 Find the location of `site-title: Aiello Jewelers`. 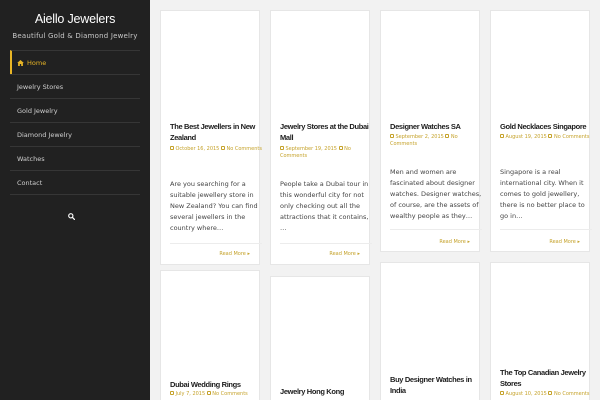

site-title: Aiello Jewelers is located at coordinates (75, 19).